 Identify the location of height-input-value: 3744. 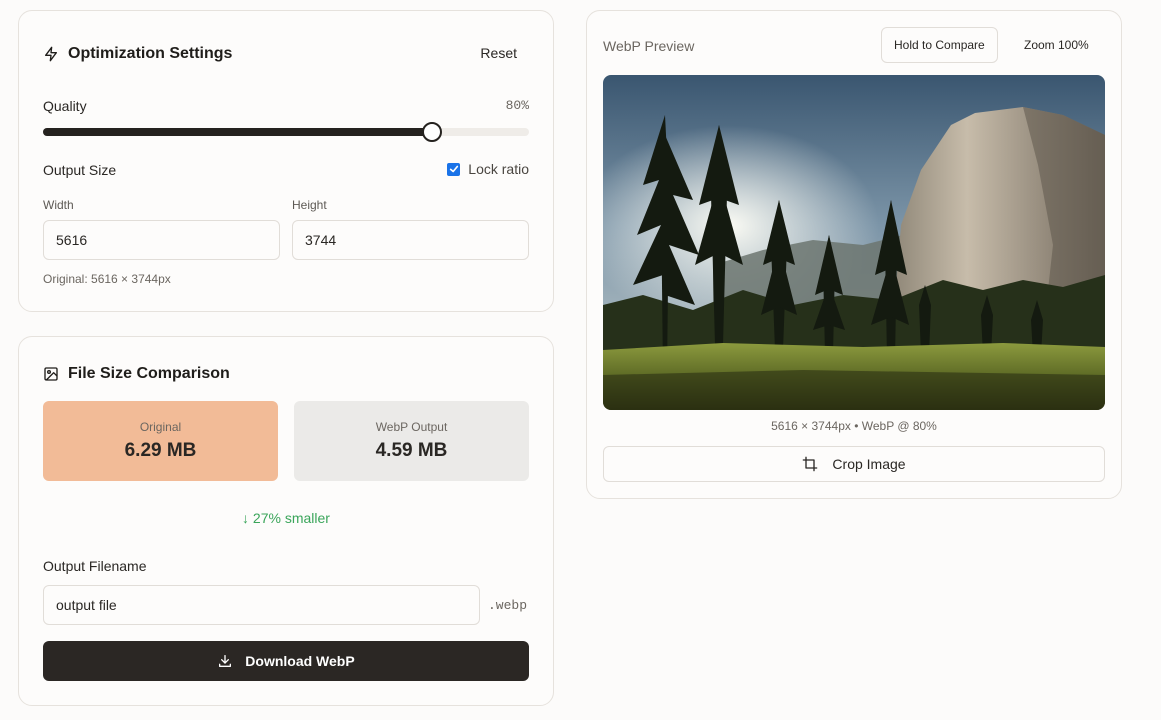
(321, 240).